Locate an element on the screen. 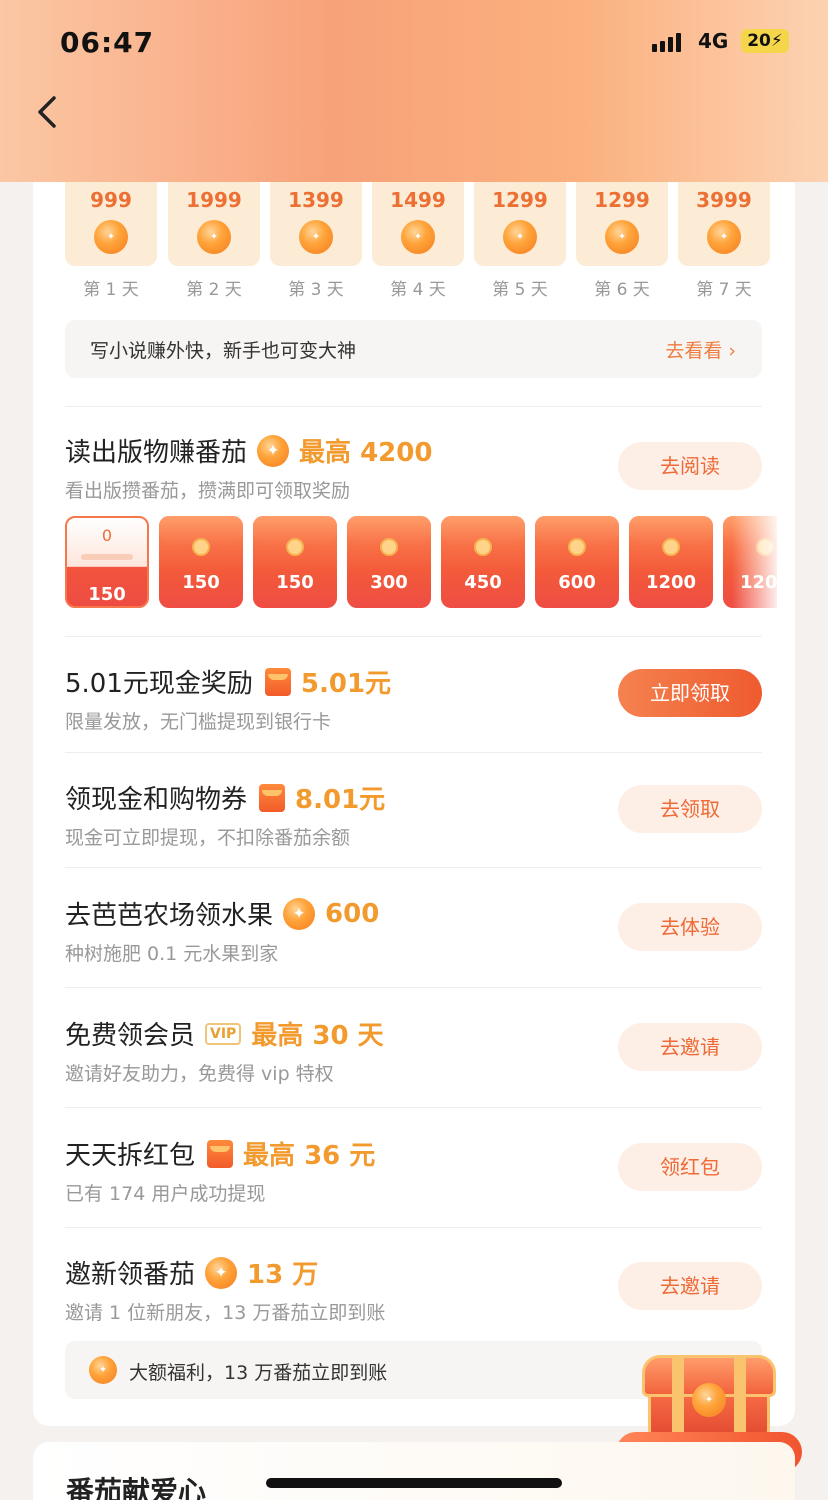 Image resolution: width=828 pixels, height=1500 pixels. battery-icon: 20⚡ is located at coordinates (765, 41).